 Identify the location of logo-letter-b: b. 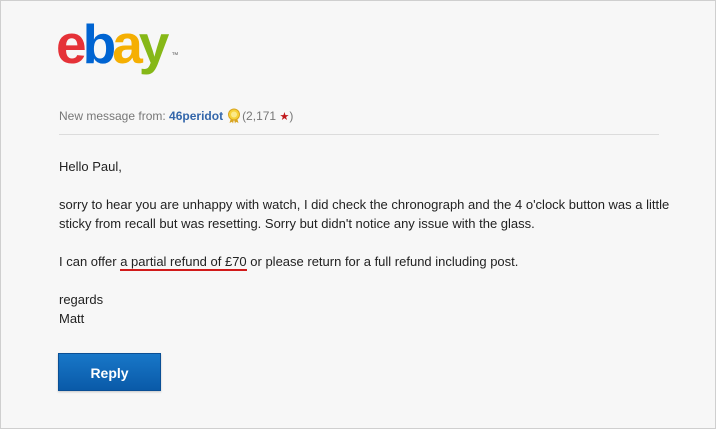
(99, 44).